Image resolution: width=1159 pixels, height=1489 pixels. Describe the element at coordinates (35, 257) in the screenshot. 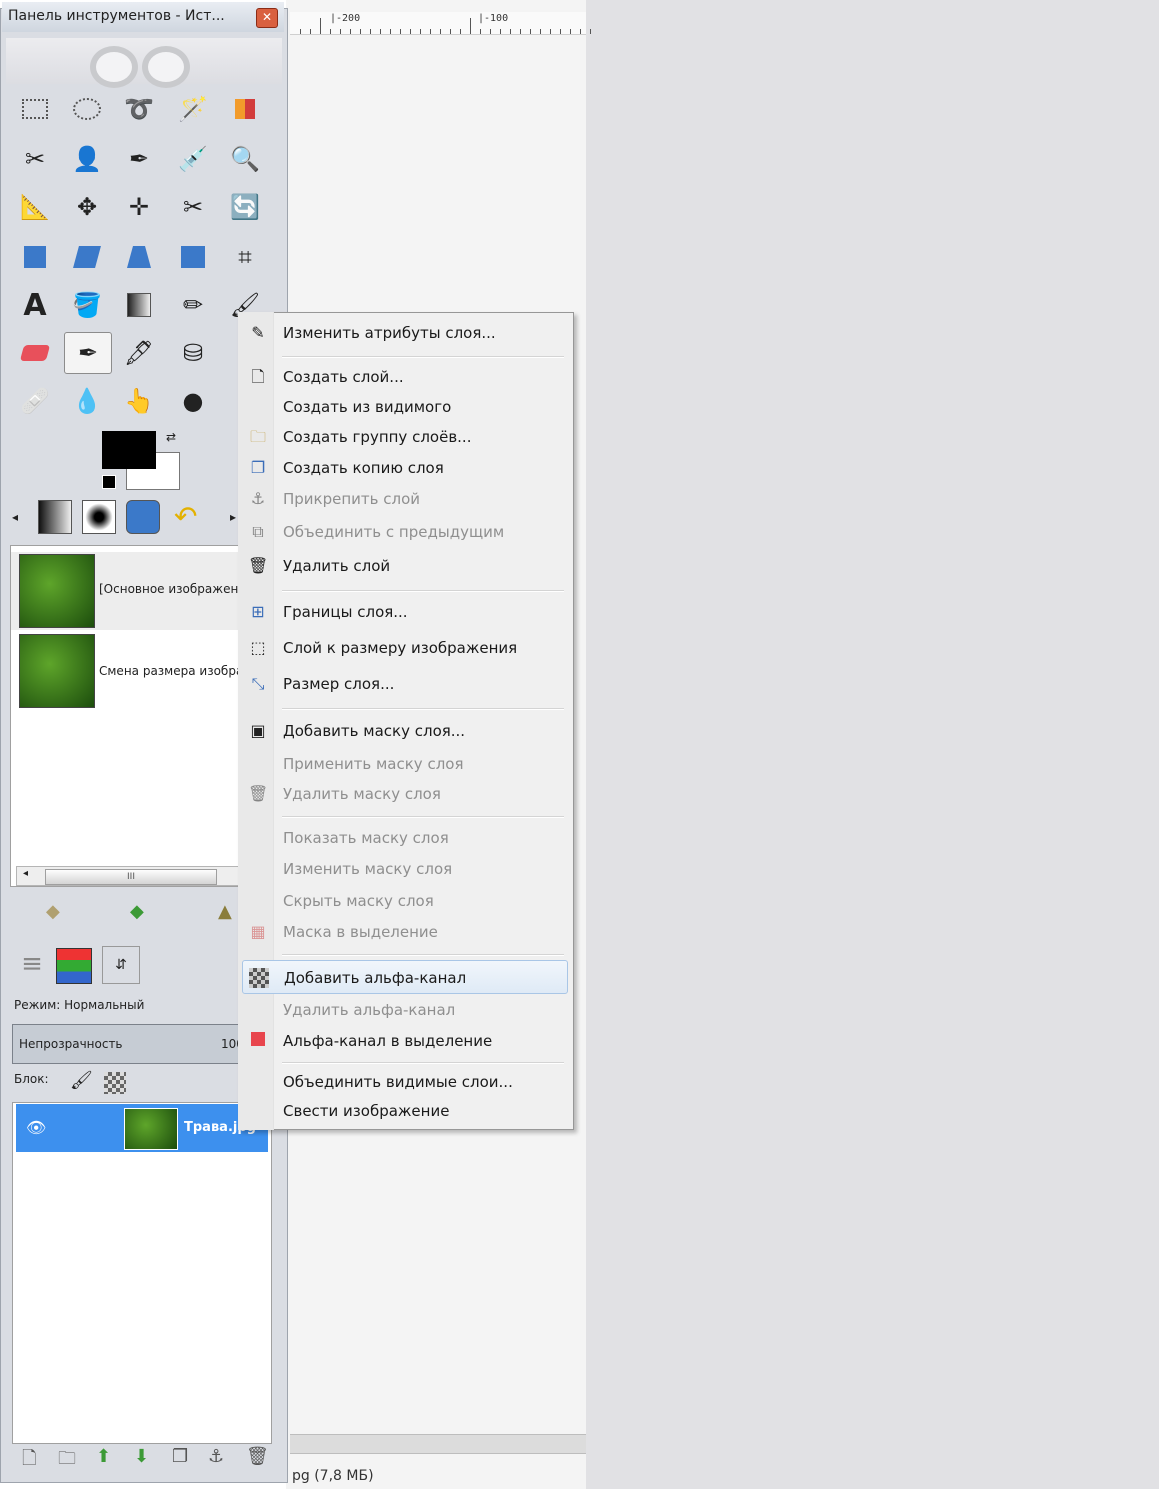

I see `scale-icon` at that location.